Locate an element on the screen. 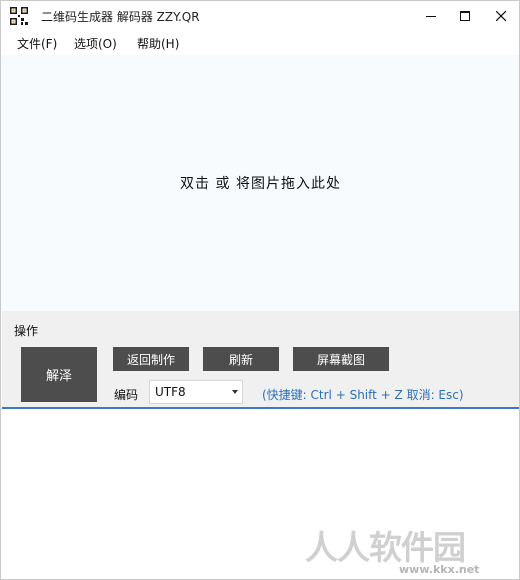 The image size is (520, 580). menu-options: 选项(O) is located at coordinates (95, 43).